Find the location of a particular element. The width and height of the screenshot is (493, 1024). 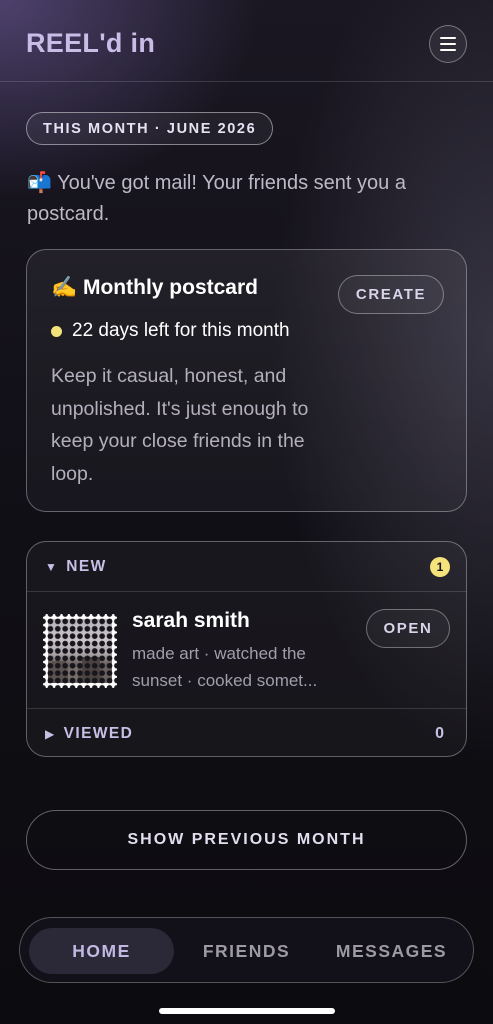

city-photo-image is located at coordinates (80, 651).